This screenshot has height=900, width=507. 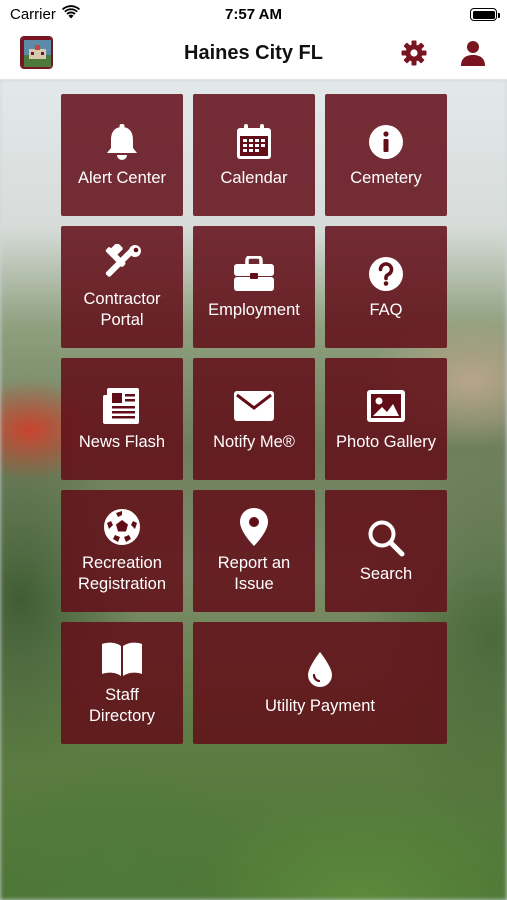 What do you see at coordinates (386, 406) in the screenshot?
I see `image-icon` at bounding box center [386, 406].